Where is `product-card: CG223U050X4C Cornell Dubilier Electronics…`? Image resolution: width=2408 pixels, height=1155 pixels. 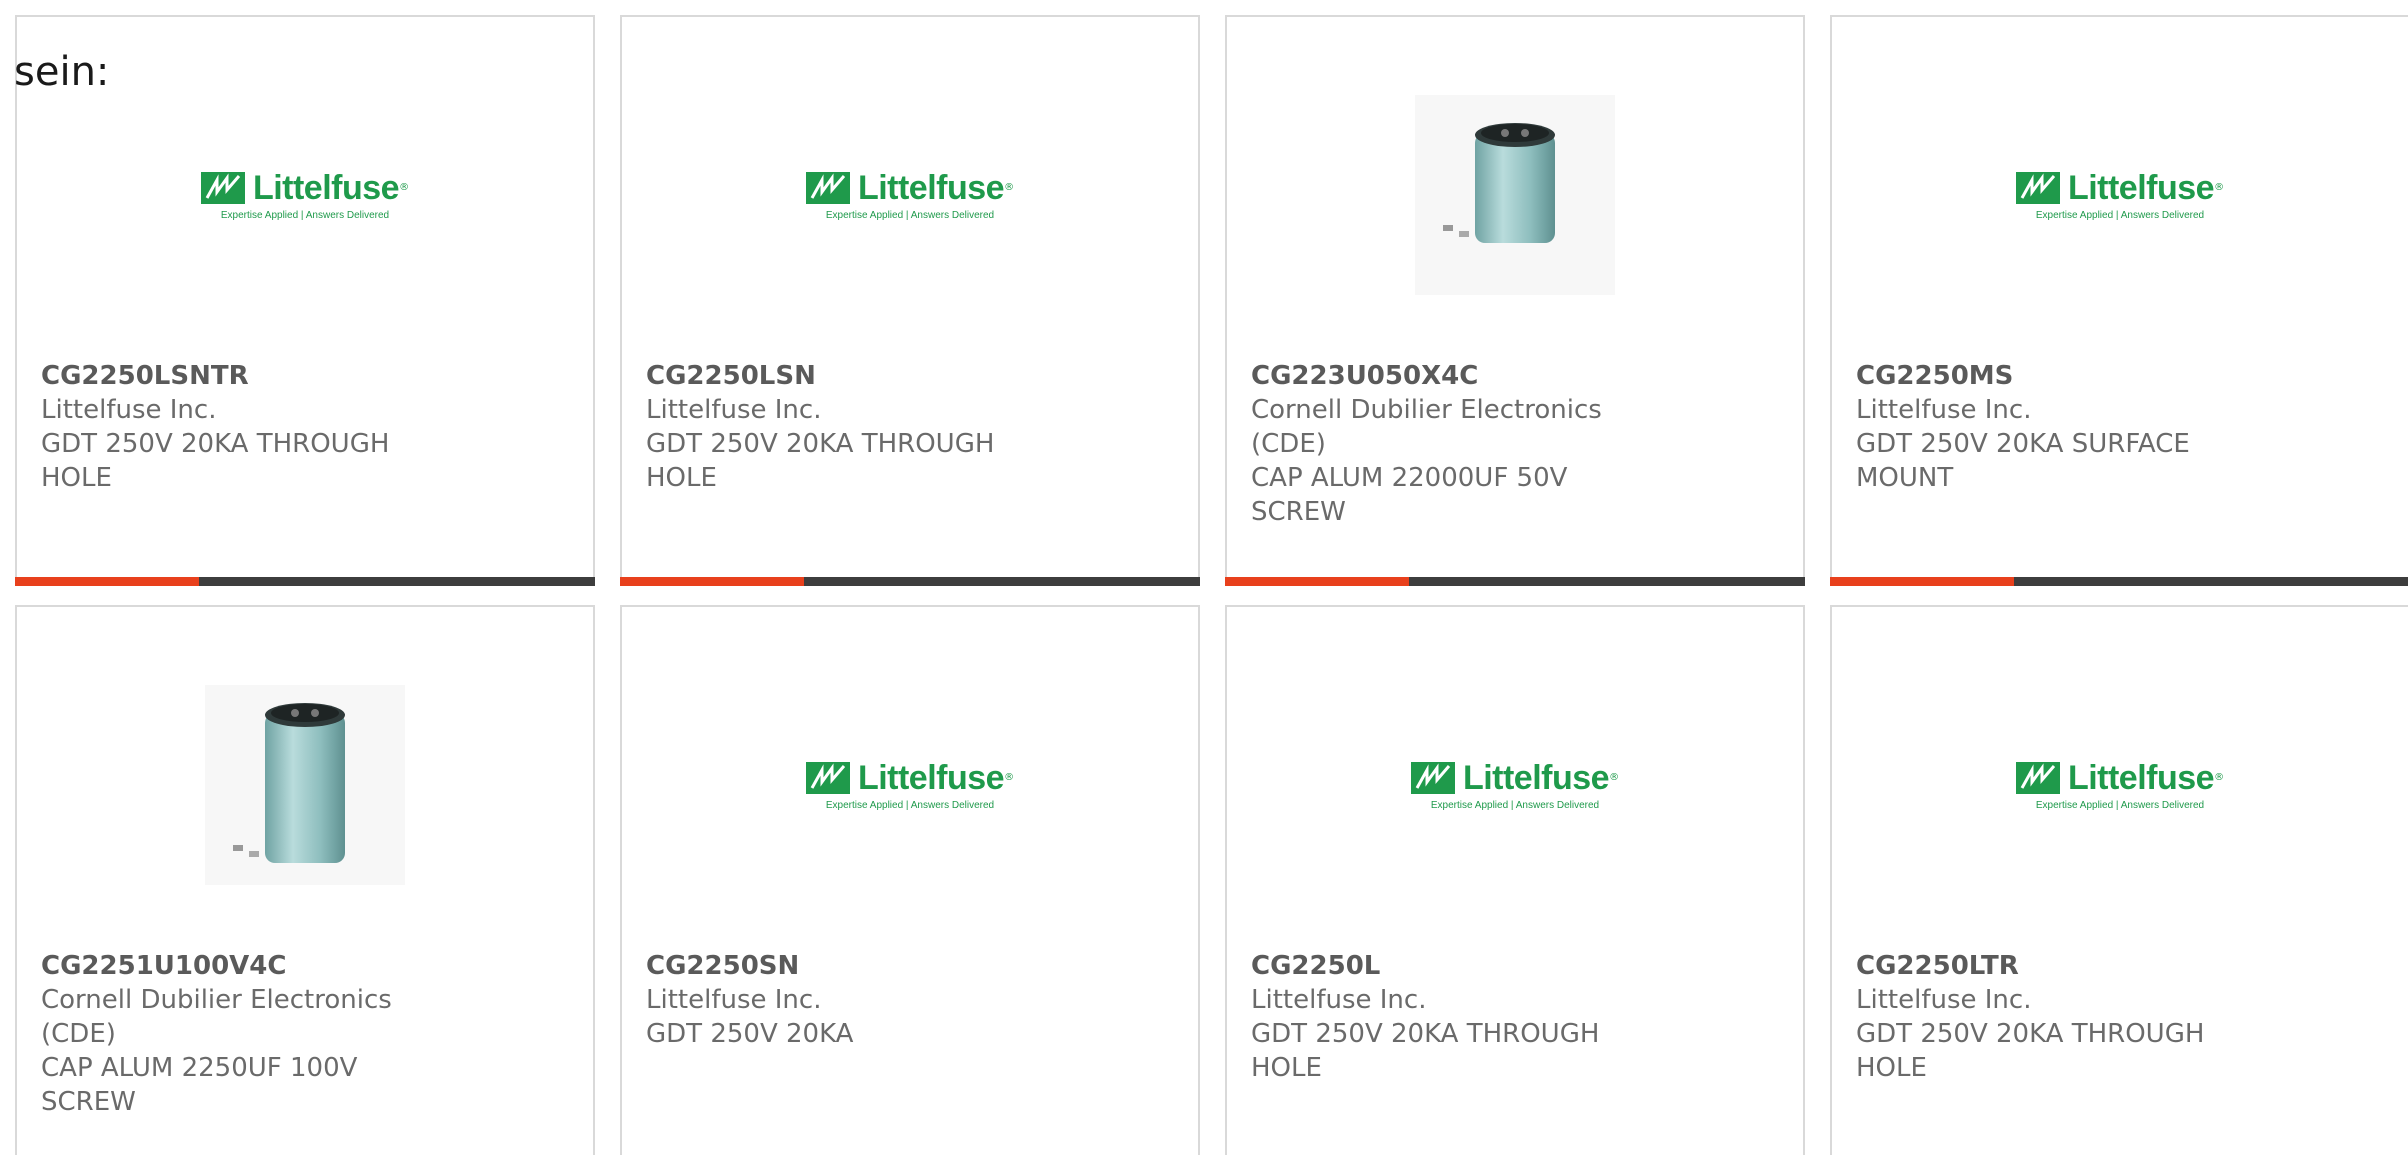
product-card: CG223U050X4C Cornell Dubilier Electronics… is located at coordinates (1515, 300).